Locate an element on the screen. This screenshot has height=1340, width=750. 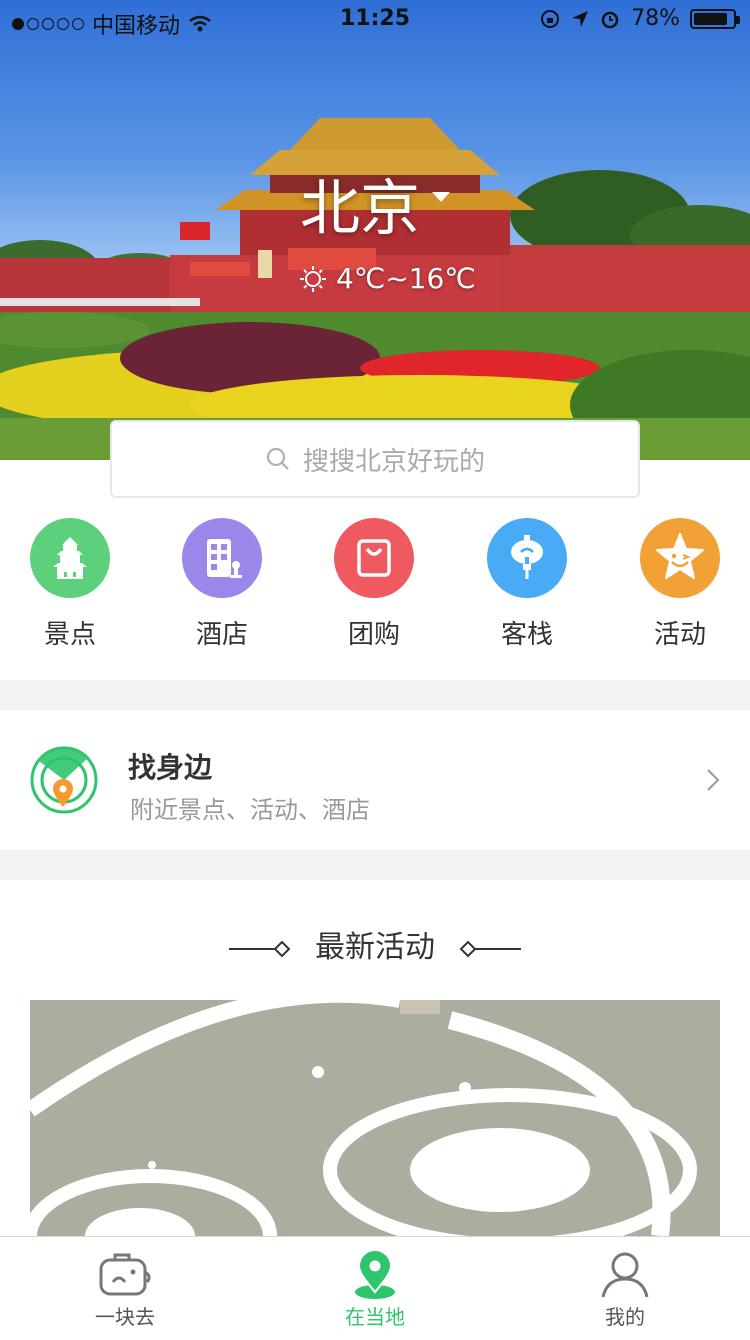
search-input: 搜搜北京好玩的 is located at coordinates (375, 459).